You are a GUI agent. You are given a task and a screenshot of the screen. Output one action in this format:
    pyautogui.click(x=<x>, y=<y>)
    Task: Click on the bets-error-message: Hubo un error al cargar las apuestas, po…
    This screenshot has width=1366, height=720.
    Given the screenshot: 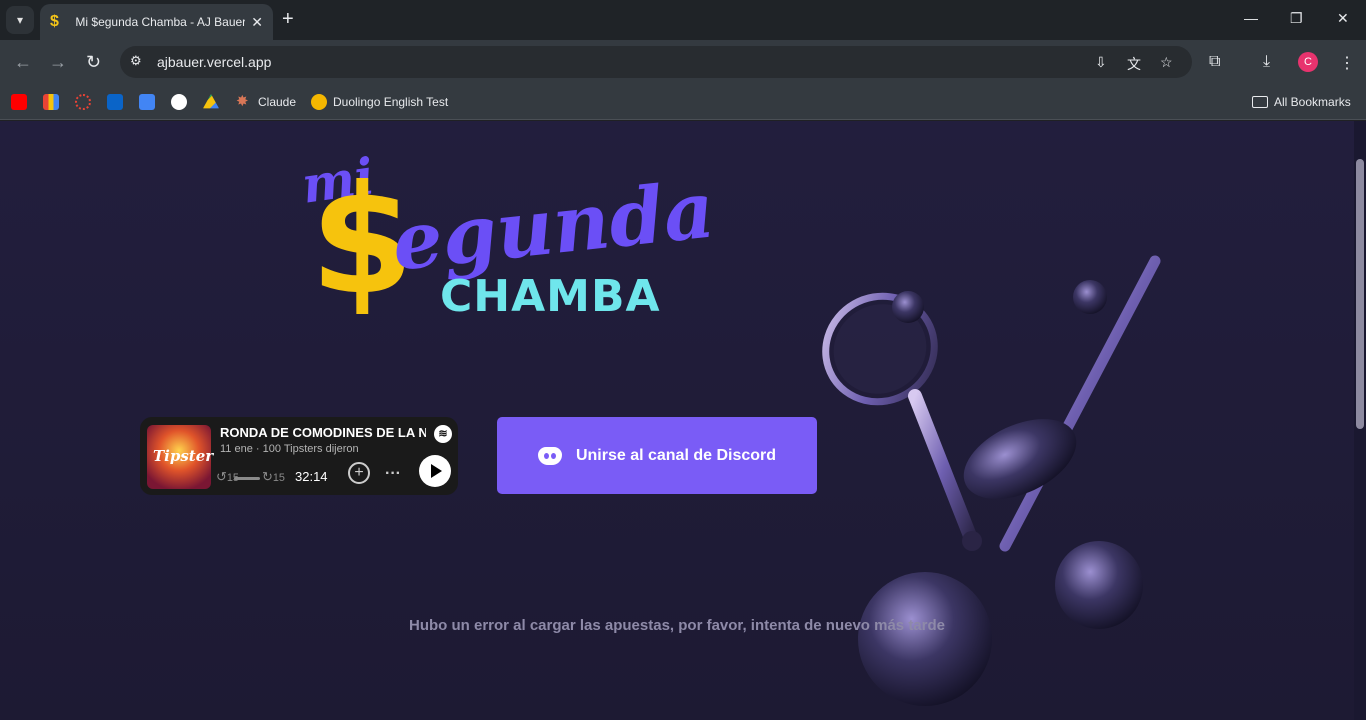 What is the action you would take?
    pyautogui.click(x=677, y=625)
    